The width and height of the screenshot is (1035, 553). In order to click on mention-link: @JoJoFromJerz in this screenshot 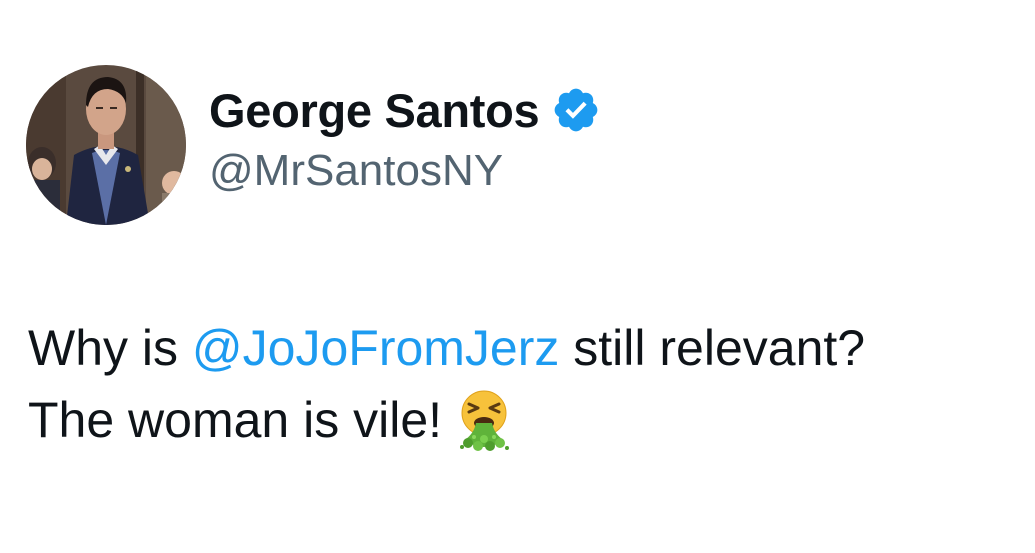, I will do `click(375, 348)`.